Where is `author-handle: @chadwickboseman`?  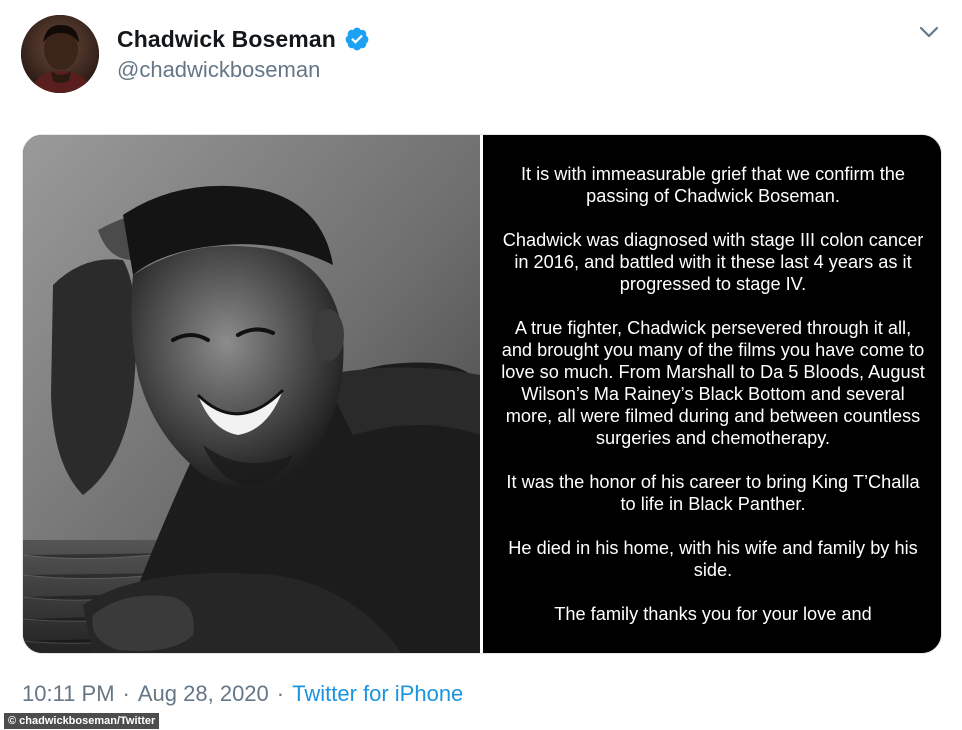 author-handle: @chadwickboseman is located at coordinates (218, 70).